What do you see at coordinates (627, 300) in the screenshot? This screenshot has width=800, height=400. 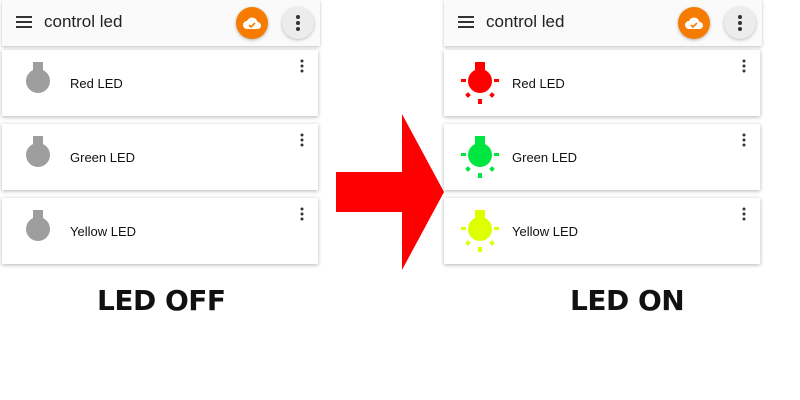 I see `caption-led-on: LED ON` at bounding box center [627, 300].